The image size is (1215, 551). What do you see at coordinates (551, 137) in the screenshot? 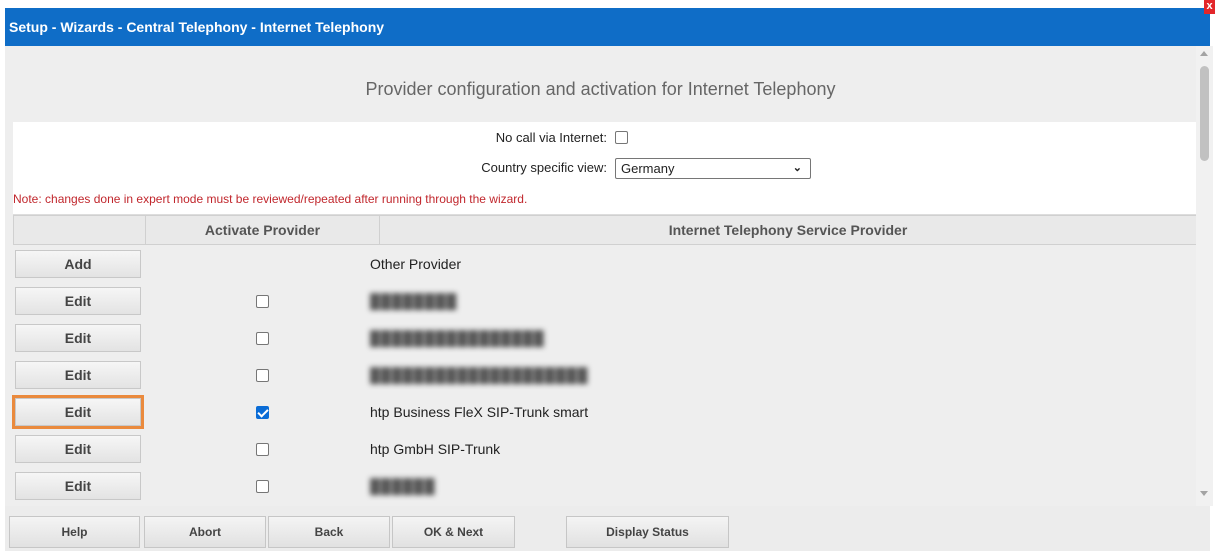
I see `no-call-label: No call via Internet:` at bounding box center [551, 137].